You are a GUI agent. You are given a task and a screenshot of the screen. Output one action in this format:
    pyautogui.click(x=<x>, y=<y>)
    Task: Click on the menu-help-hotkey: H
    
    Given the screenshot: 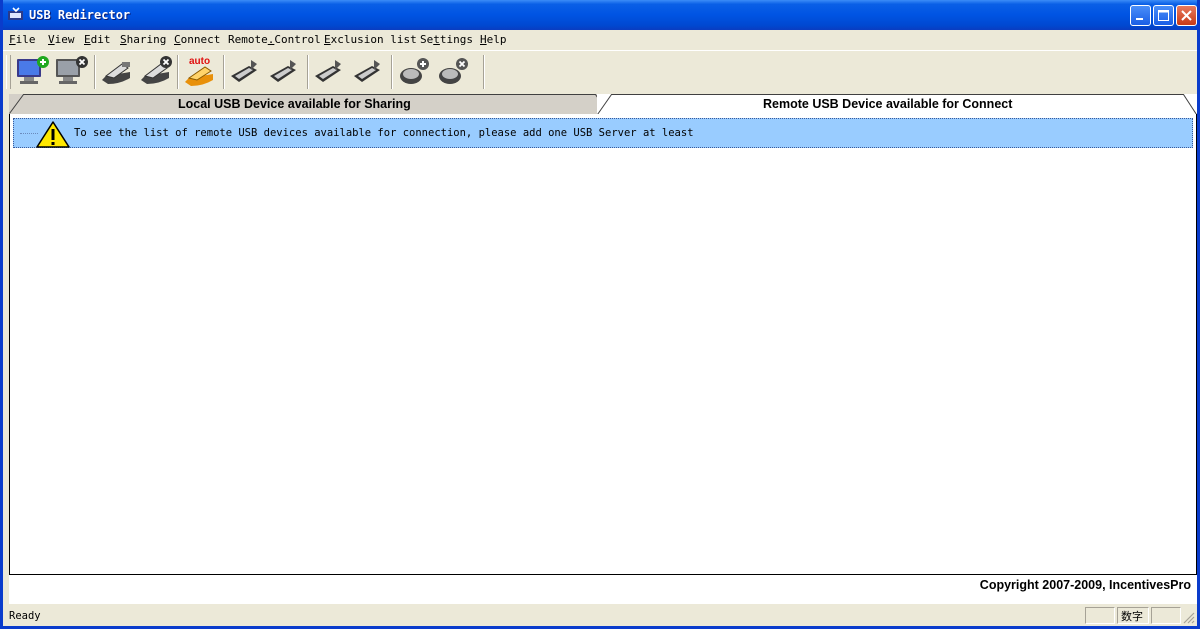 What is the action you would take?
    pyautogui.click(x=483, y=39)
    